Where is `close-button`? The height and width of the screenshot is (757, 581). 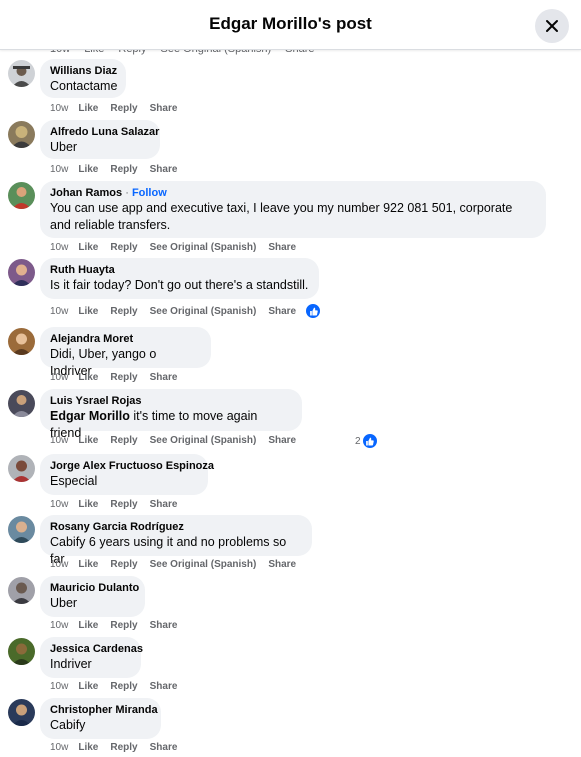
close-button is located at coordinates (552, 26).